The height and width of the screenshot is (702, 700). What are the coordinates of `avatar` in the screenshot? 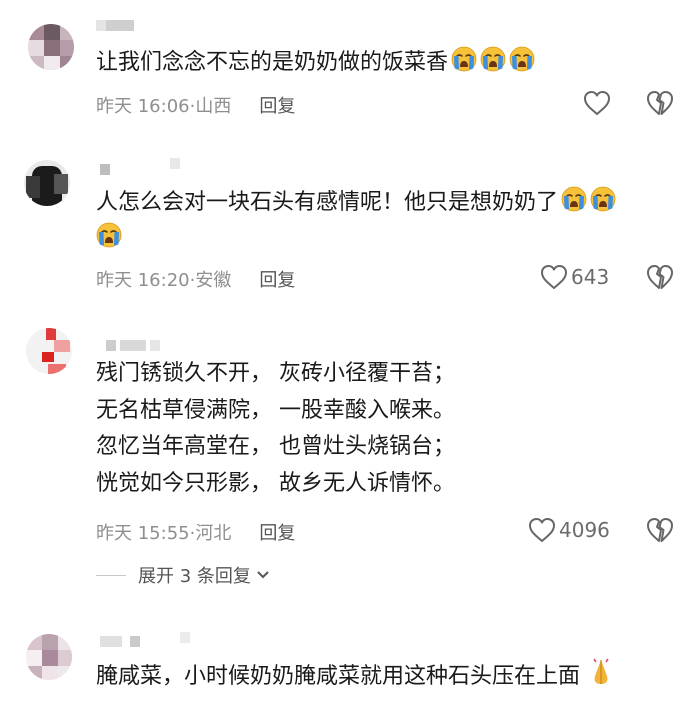 It's located at (49, 657).